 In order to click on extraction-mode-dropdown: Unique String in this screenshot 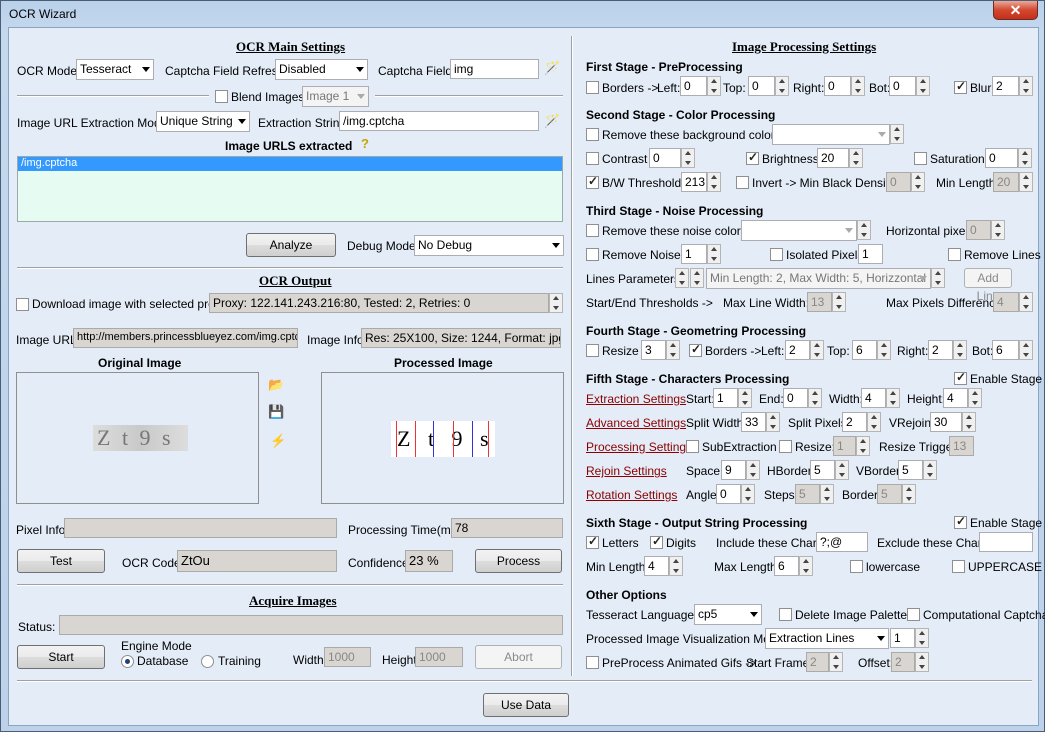, I will do `click(203, 121)`.